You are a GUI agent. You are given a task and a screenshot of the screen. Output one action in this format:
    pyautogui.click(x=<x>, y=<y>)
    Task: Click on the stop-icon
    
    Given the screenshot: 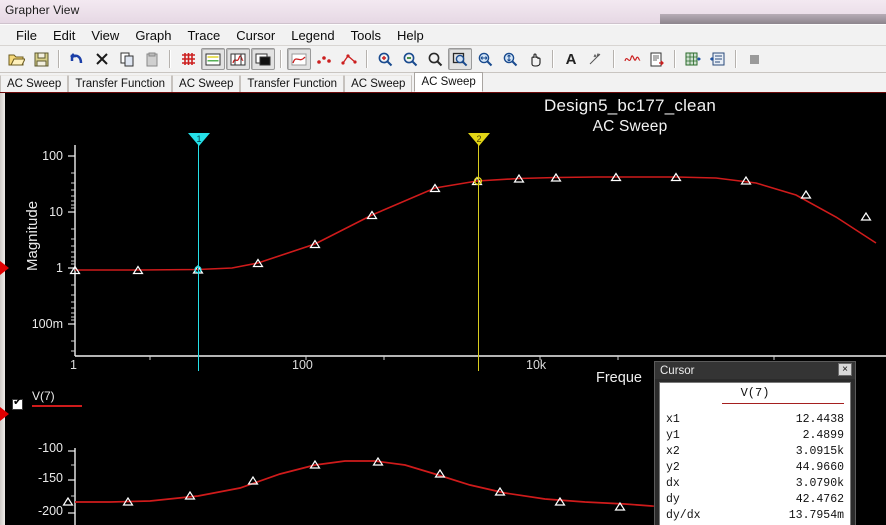 What is the action you would take?
    pyautogui.click(x=754, y=59)
    